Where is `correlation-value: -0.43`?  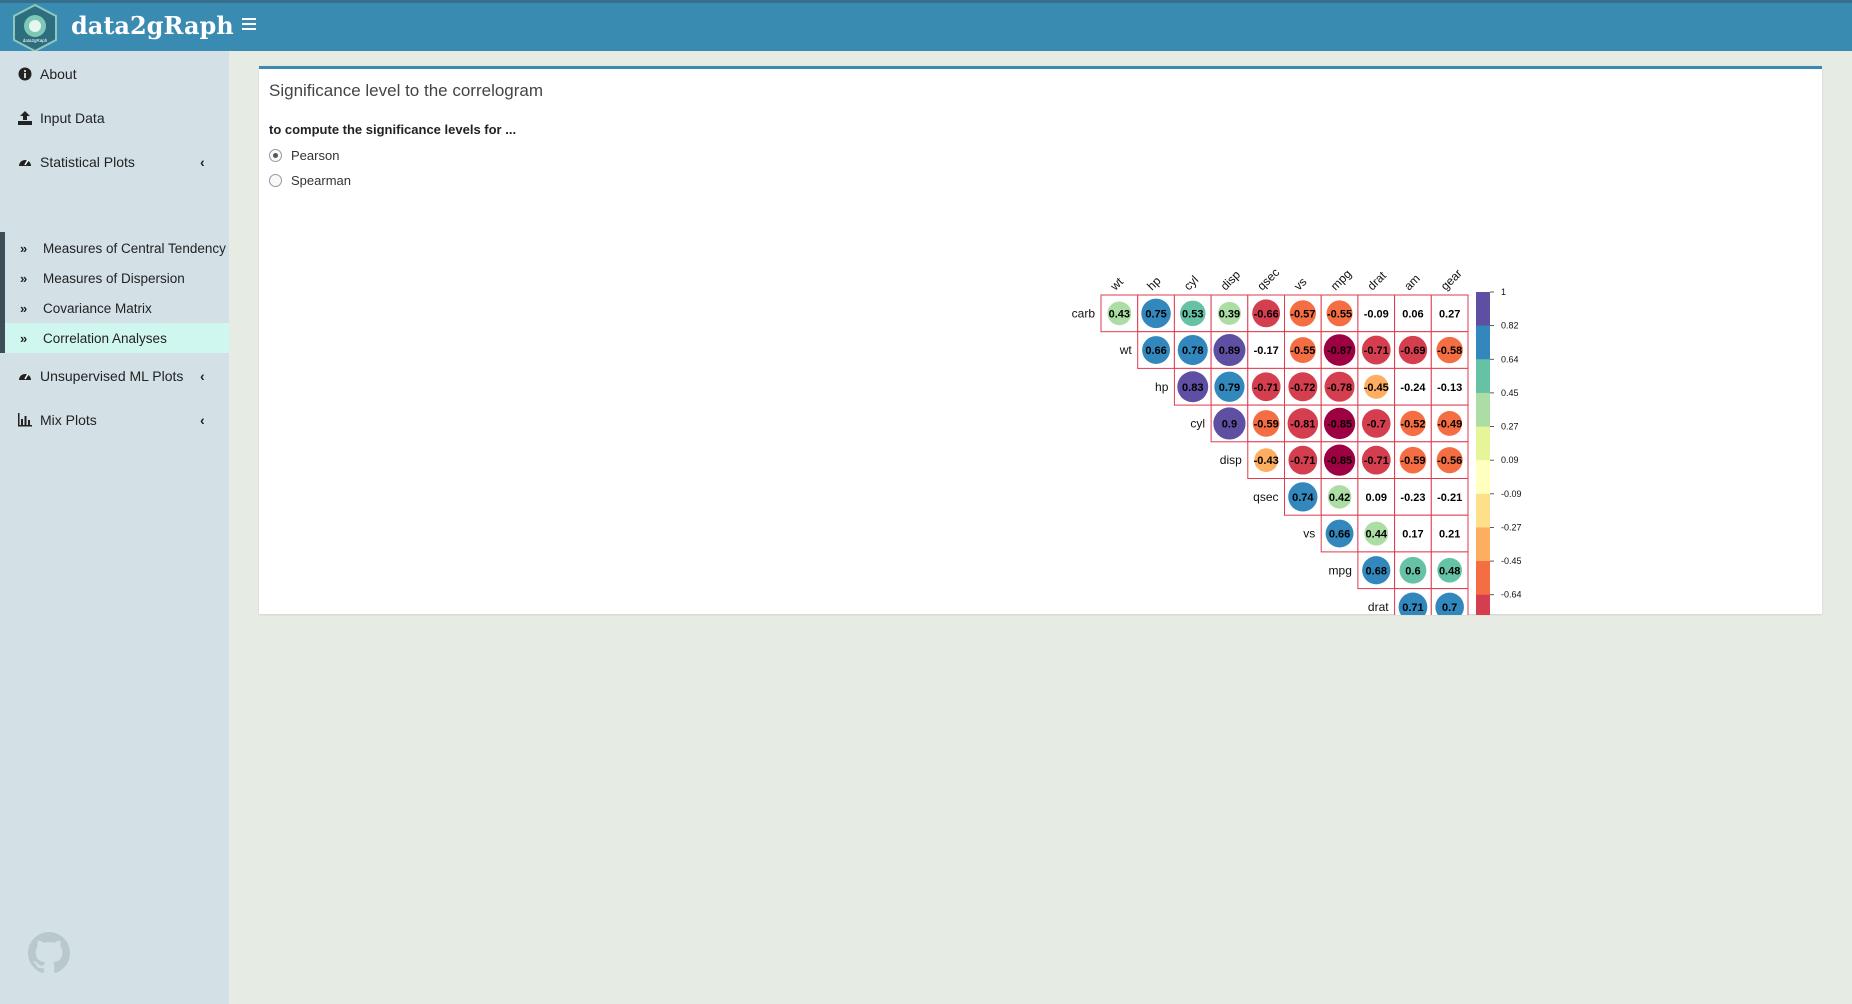
correlation-value: -0.43 is located at coordinates (1266, 461).